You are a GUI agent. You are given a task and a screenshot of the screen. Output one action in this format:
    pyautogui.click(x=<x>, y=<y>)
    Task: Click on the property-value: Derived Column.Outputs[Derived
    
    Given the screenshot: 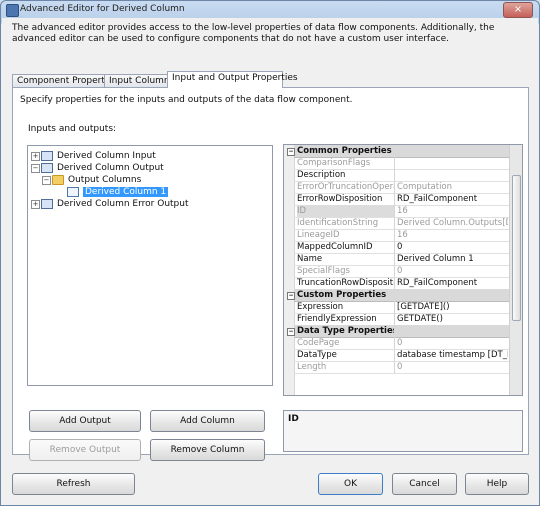 What is the action you would take?
    pyautogui.click(x=452, y=223)
    